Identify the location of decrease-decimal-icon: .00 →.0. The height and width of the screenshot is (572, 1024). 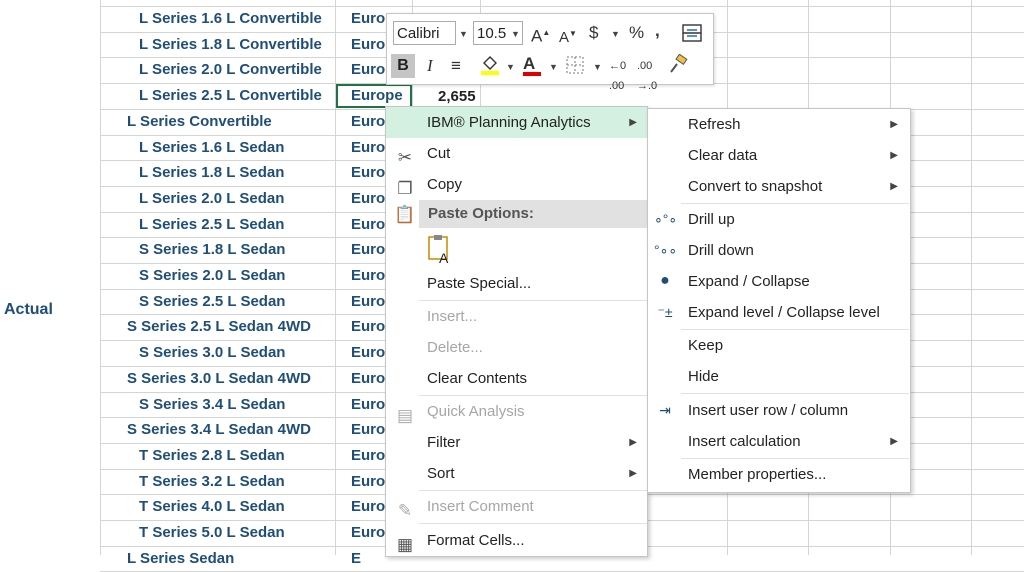
(647, 76).